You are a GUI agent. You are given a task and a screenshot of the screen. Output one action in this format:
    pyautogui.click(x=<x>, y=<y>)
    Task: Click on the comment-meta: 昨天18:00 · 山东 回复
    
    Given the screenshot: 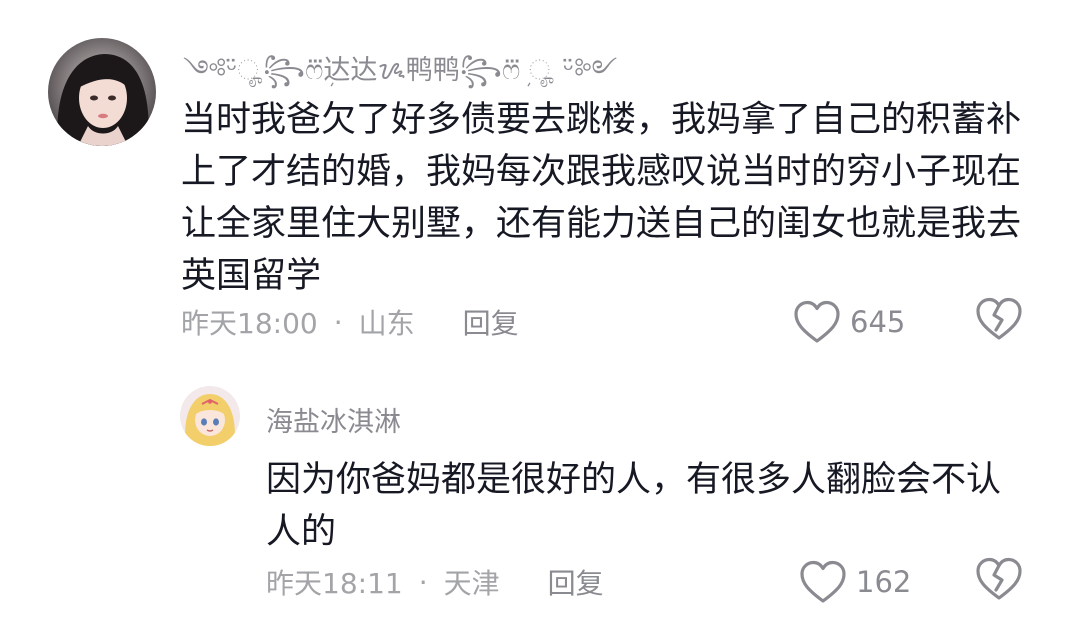 What is the action you would take?
    pyautogui.click(x=350, y=322)
    